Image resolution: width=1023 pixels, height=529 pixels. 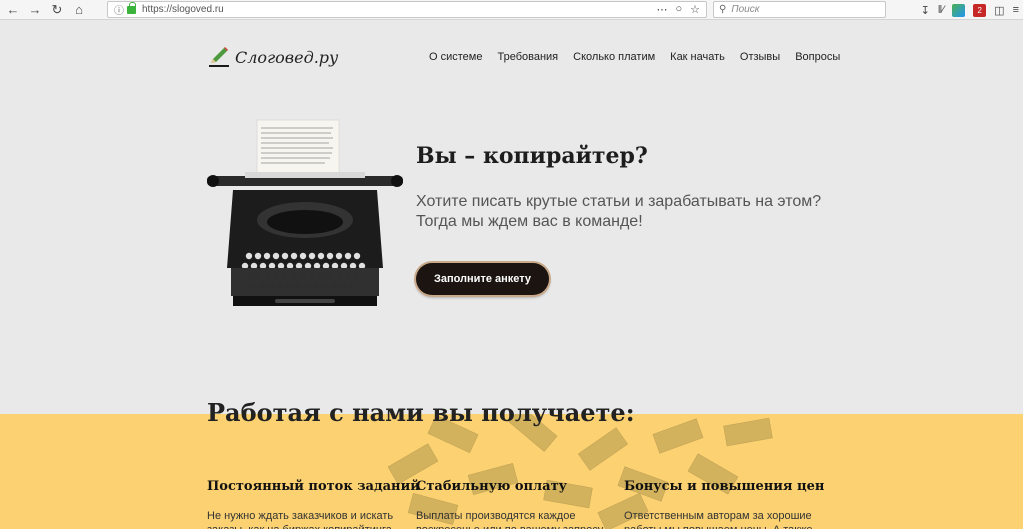 What do you see at coordinates (287, 57) in the screenshot?
I see `logo-text: Слоговед.ру` at bounding box center [287, 57].